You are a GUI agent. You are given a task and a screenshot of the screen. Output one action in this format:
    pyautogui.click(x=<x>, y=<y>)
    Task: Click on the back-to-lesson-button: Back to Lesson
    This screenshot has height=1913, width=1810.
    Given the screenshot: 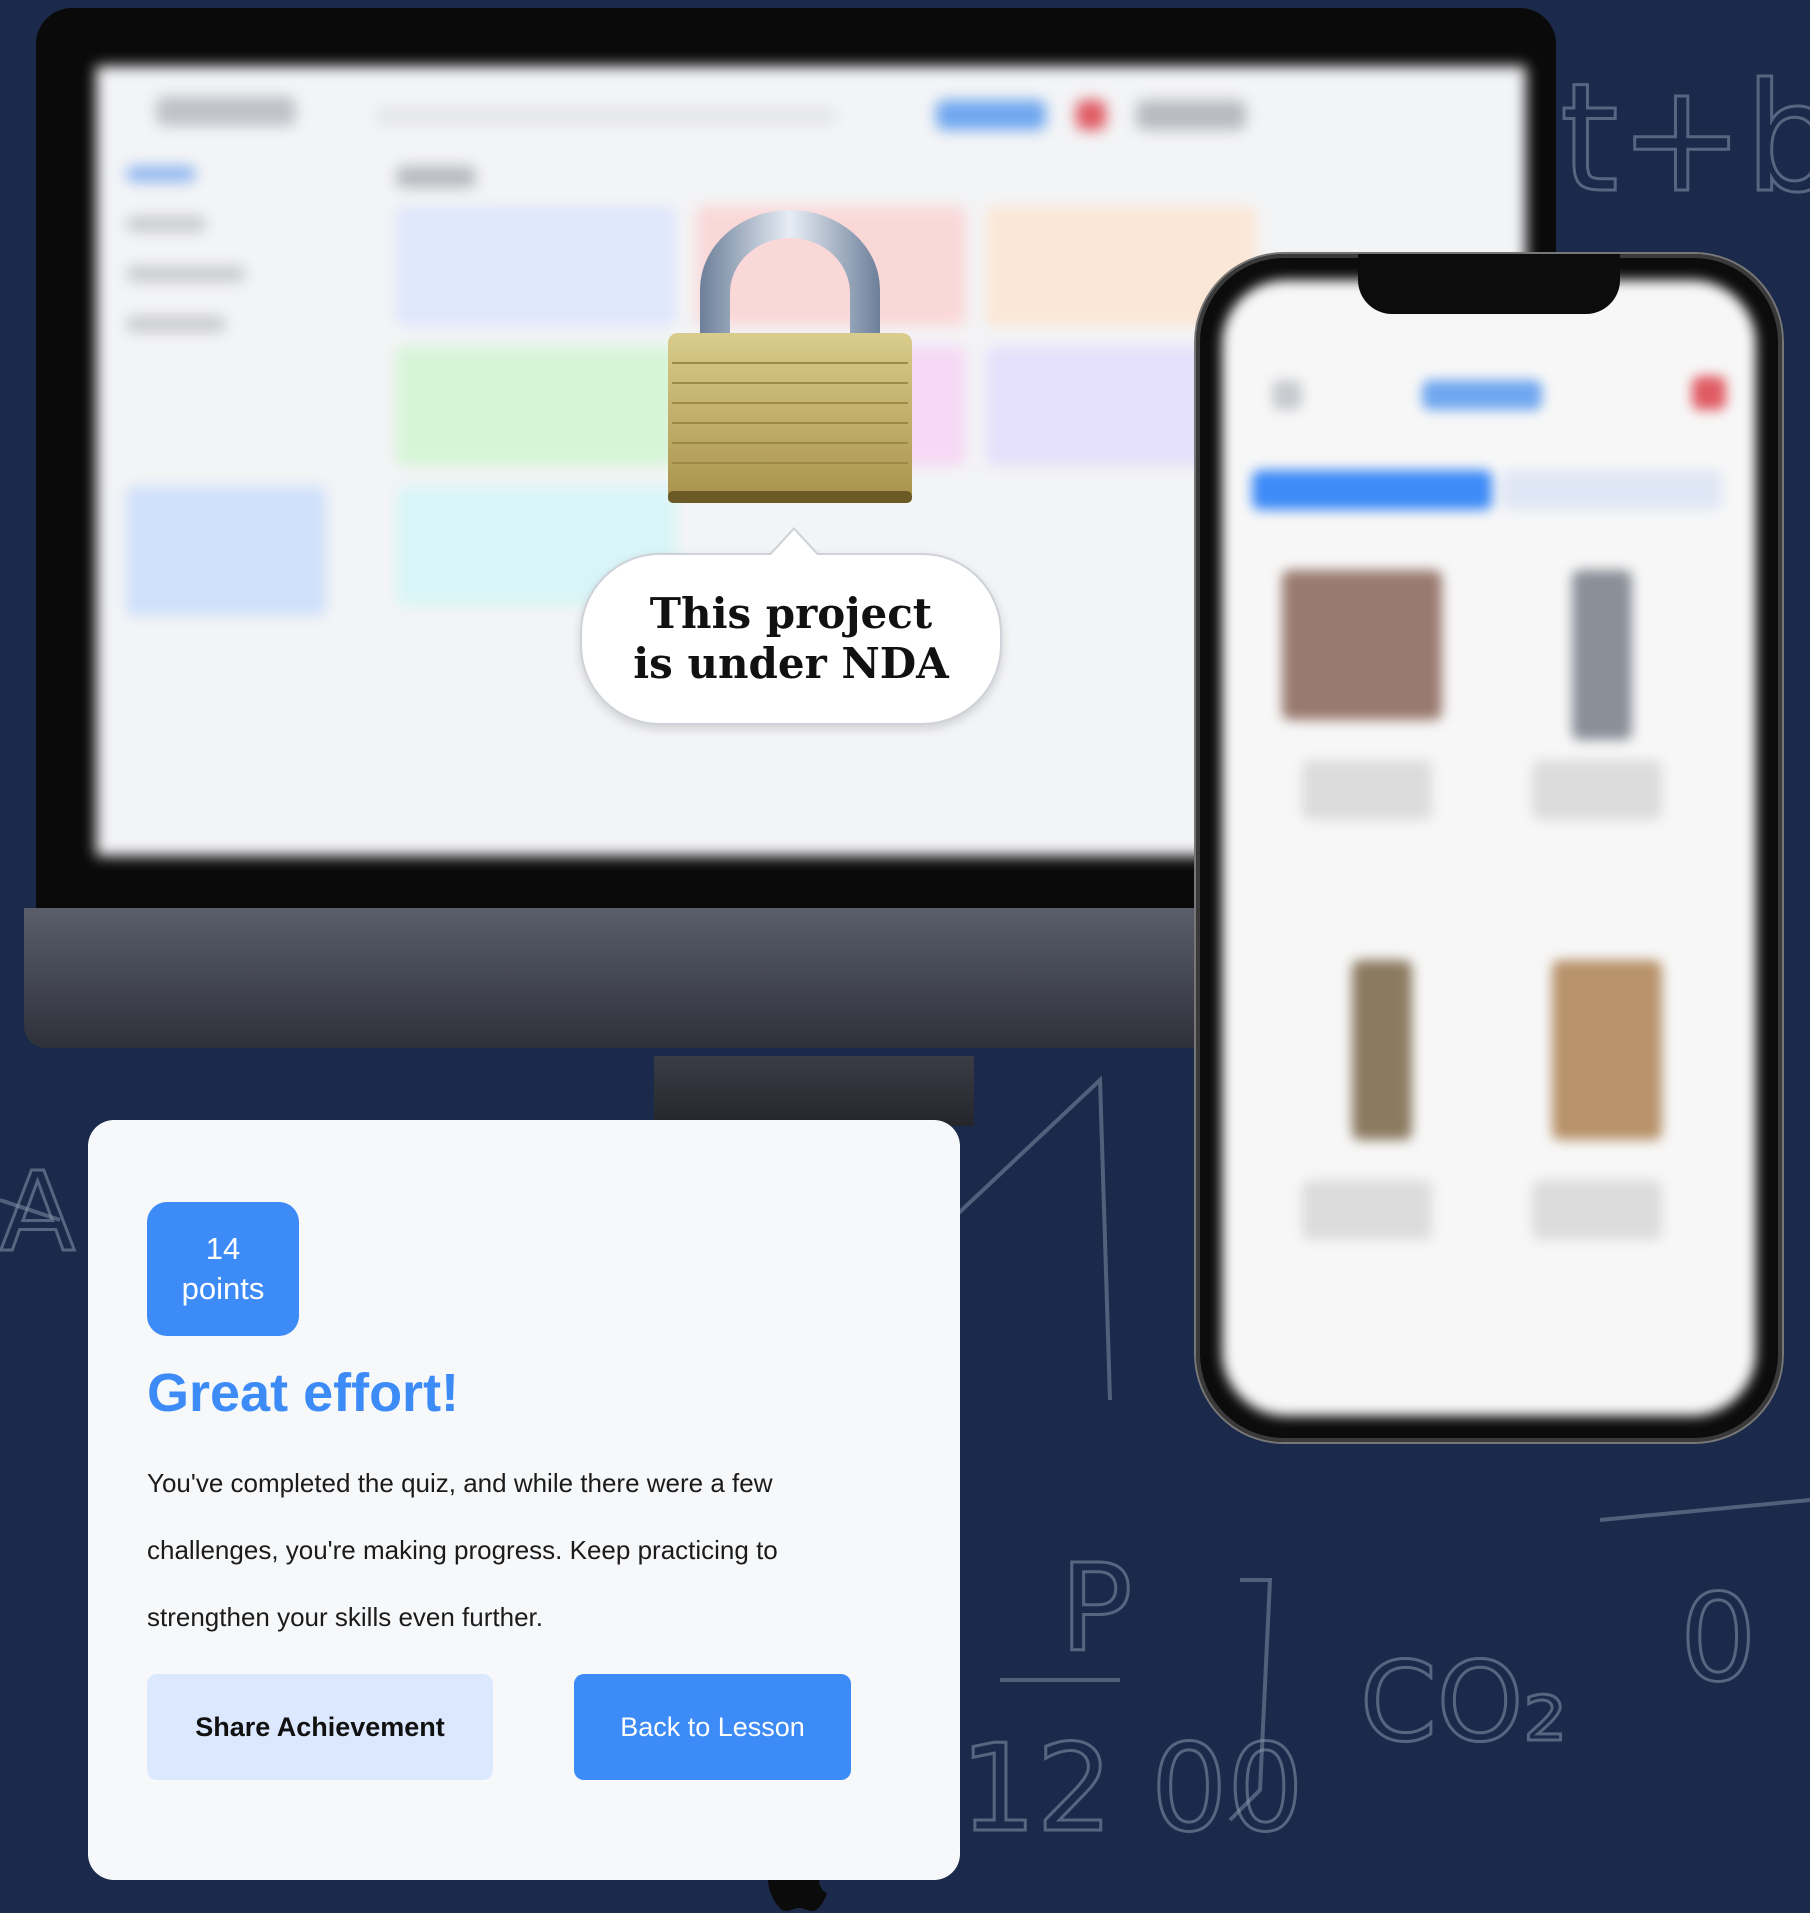 What is the action you would take?
    pyautogui.click(x=712, y=1727)
    